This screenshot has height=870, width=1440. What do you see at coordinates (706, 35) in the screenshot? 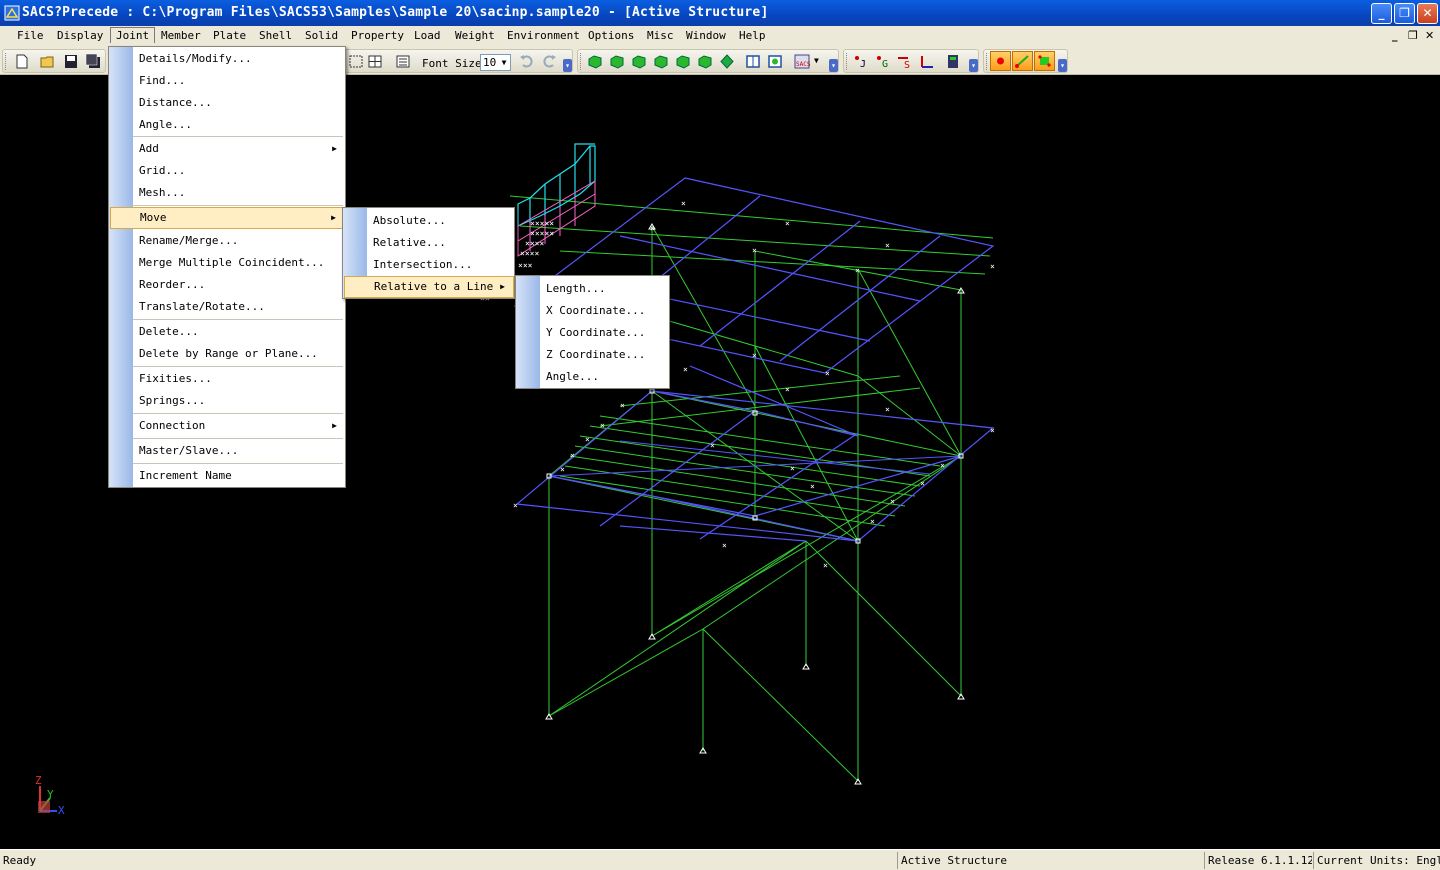
I see `menu-window: Window` at bounding box center [706, 35].